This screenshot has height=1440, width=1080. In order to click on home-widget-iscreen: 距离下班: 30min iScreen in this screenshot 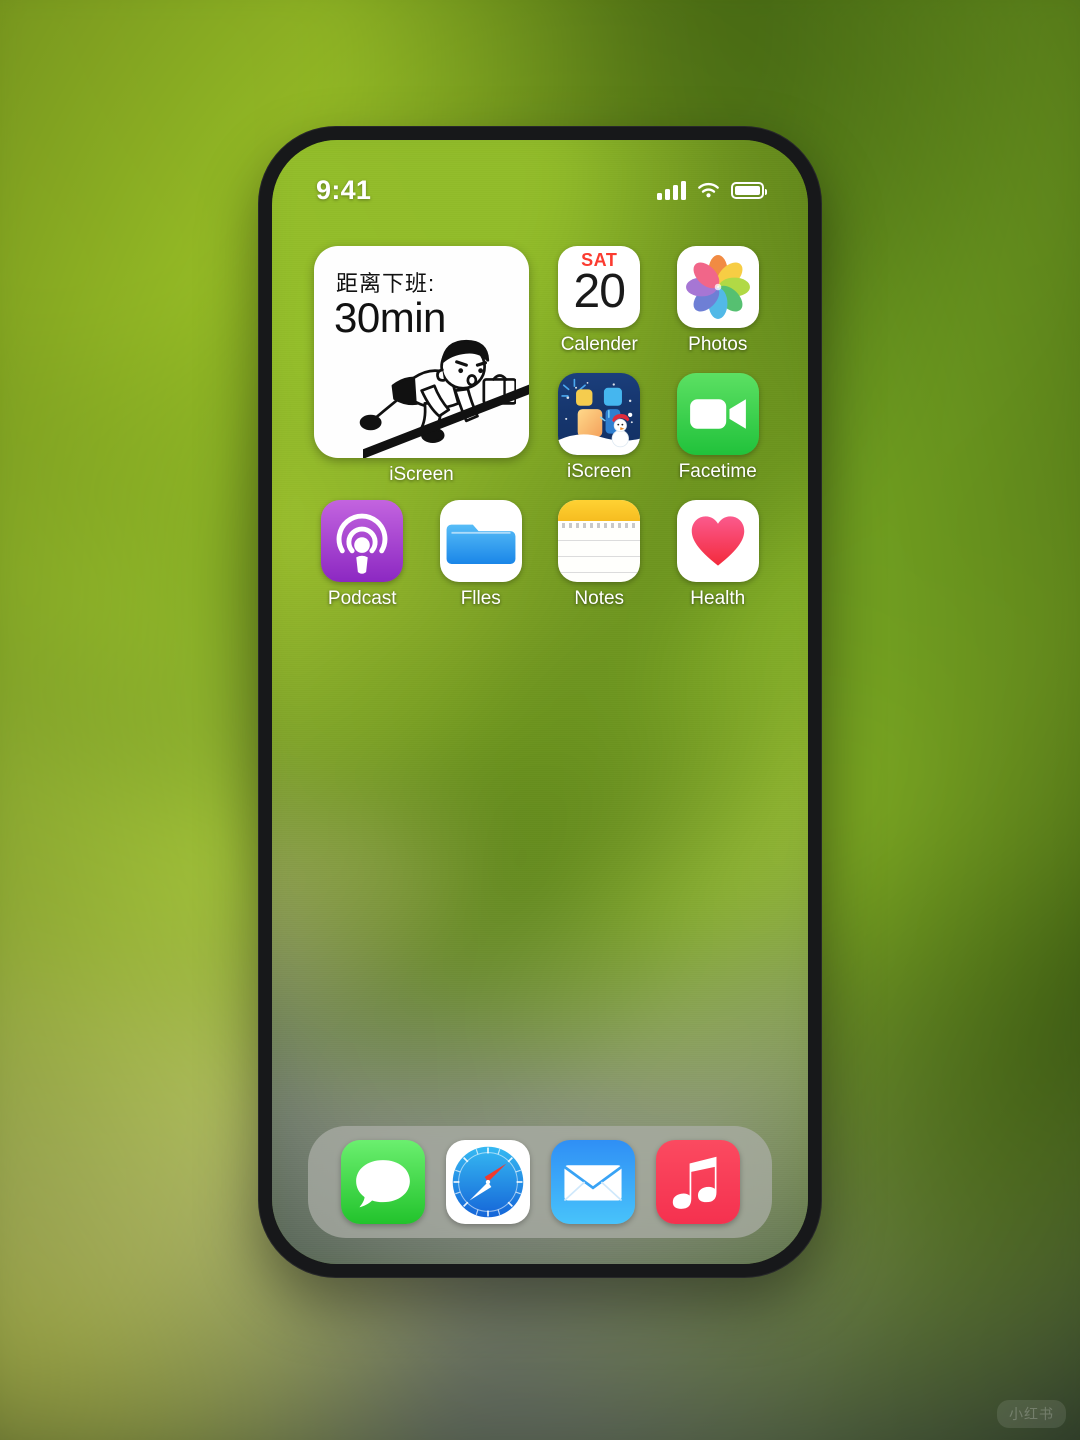, I will do `click(421, 366)`.